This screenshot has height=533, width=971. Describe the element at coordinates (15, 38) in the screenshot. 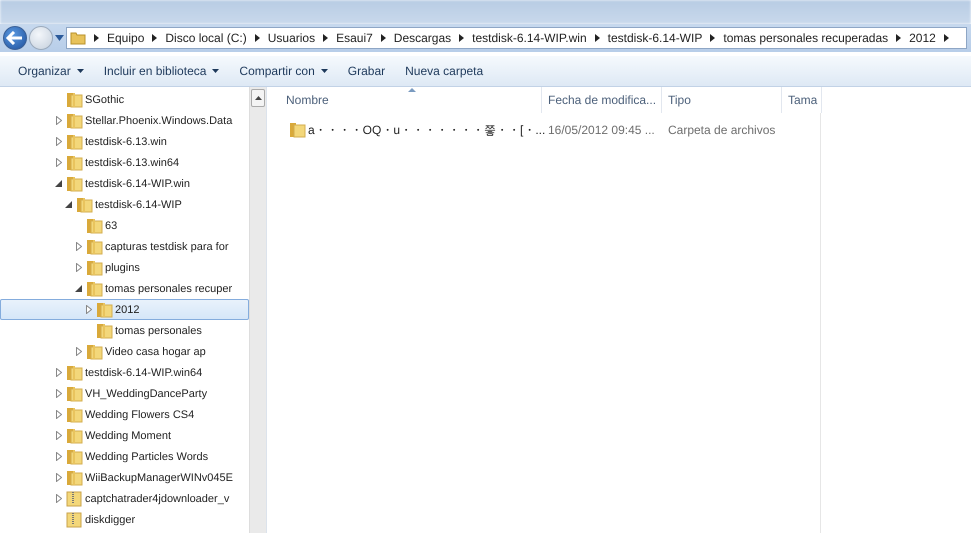

I see `back-button` at that location.